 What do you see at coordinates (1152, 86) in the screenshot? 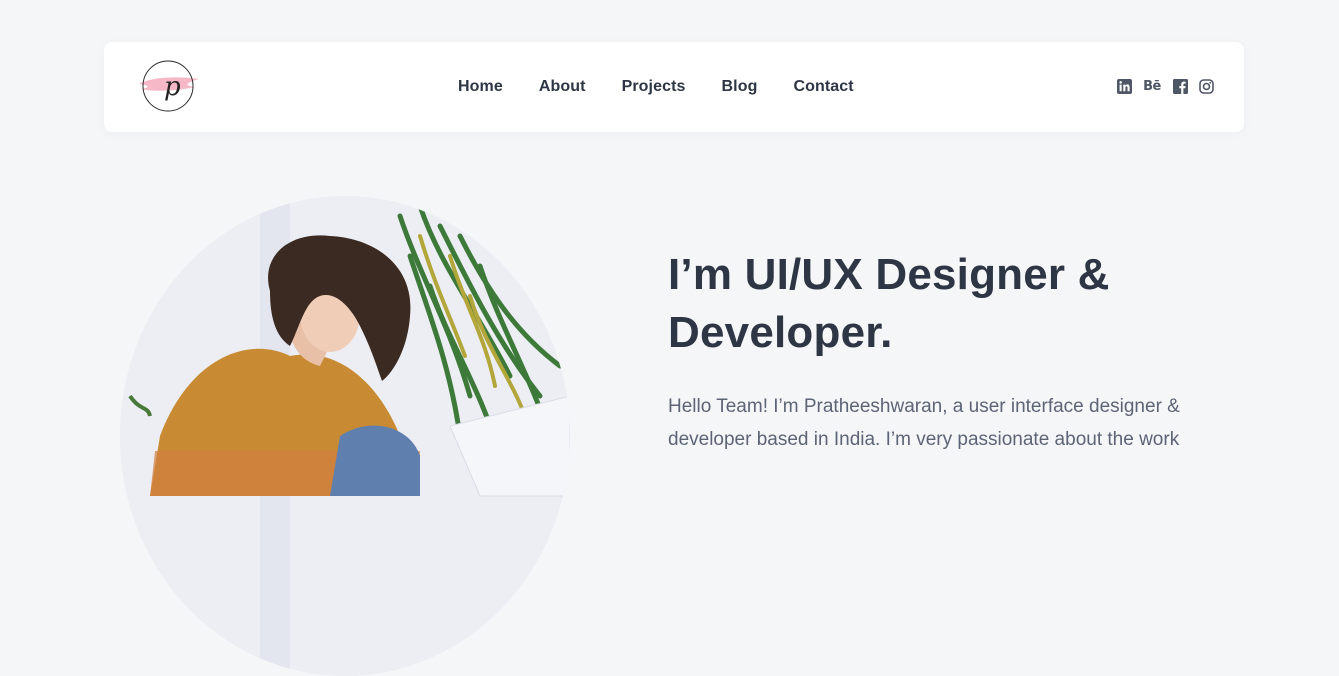
I see `behance-icon: Bē` at bounding box center [1152, 86].